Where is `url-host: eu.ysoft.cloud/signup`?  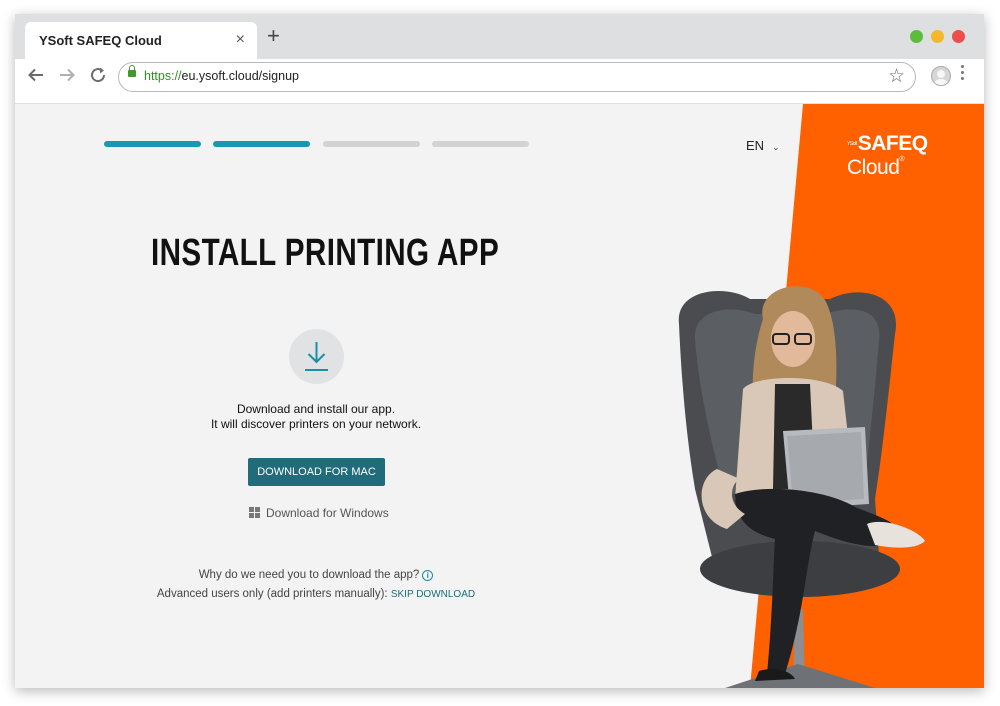
url-host: eu.ysoft.cloud/signup is located at coordinates (240, 76).